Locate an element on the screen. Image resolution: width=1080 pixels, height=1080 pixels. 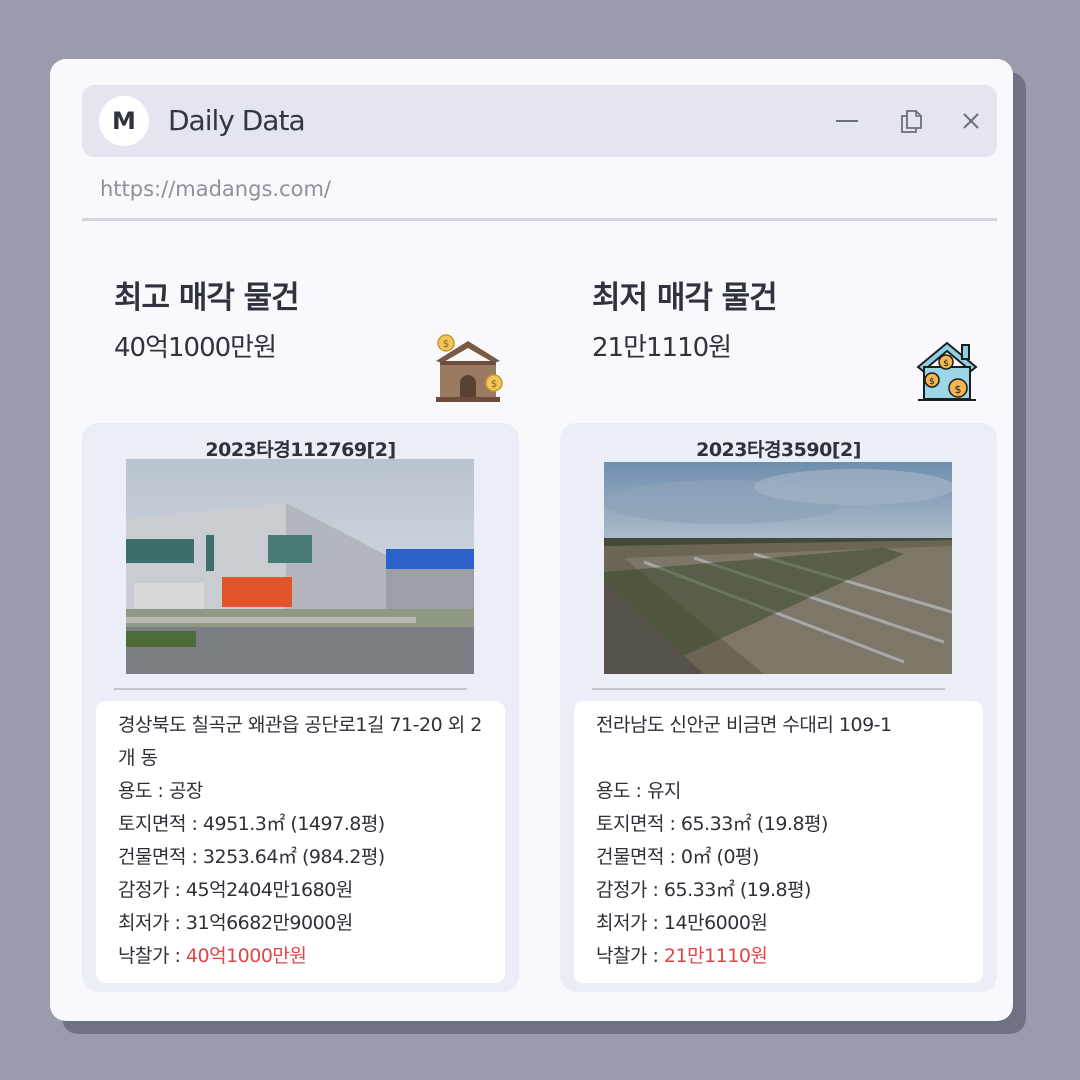
lowest-card-divider is located at coordinates (768, 689).